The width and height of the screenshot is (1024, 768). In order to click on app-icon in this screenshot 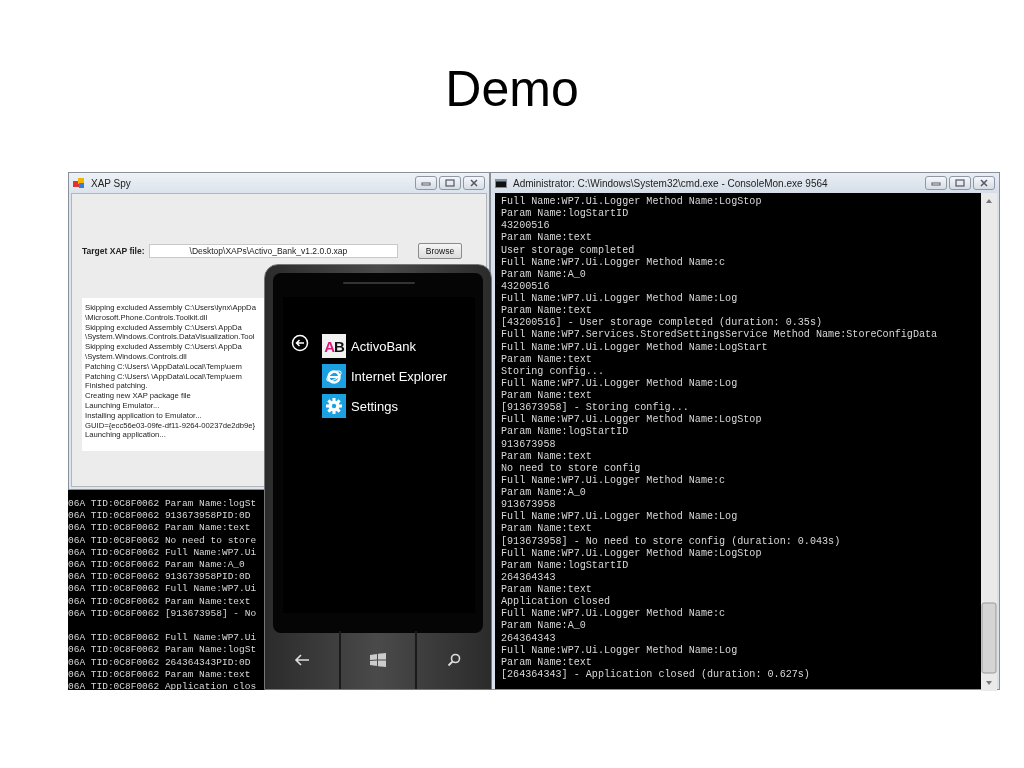, I will do `click(79, 183)`.